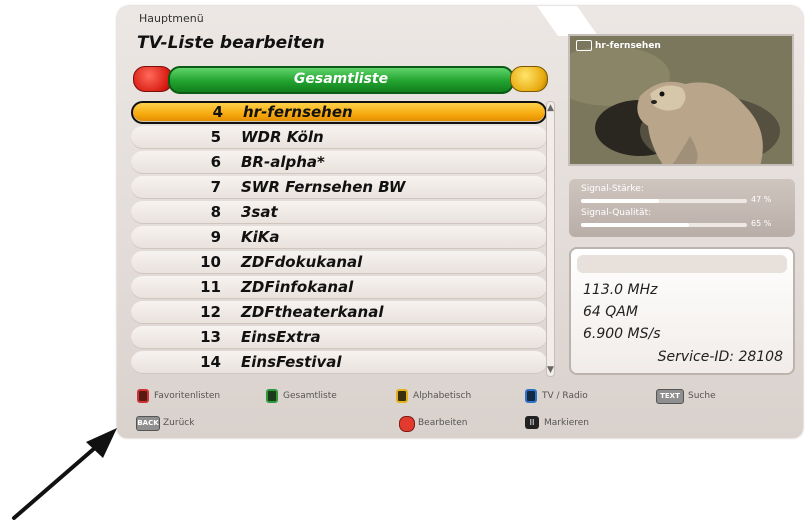 The image size is (806, 520). What do you see at coordinates (64, 474) in the screenshot?
I see `pointer-arrow-icon` at bounding box center [64, 474].